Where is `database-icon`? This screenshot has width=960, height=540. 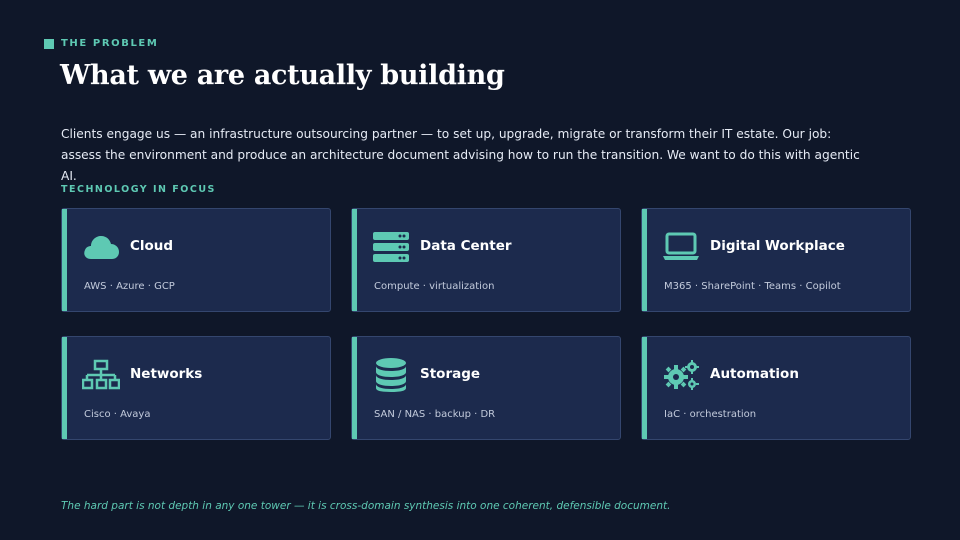 database-icon is located at coordinates (391, 375).